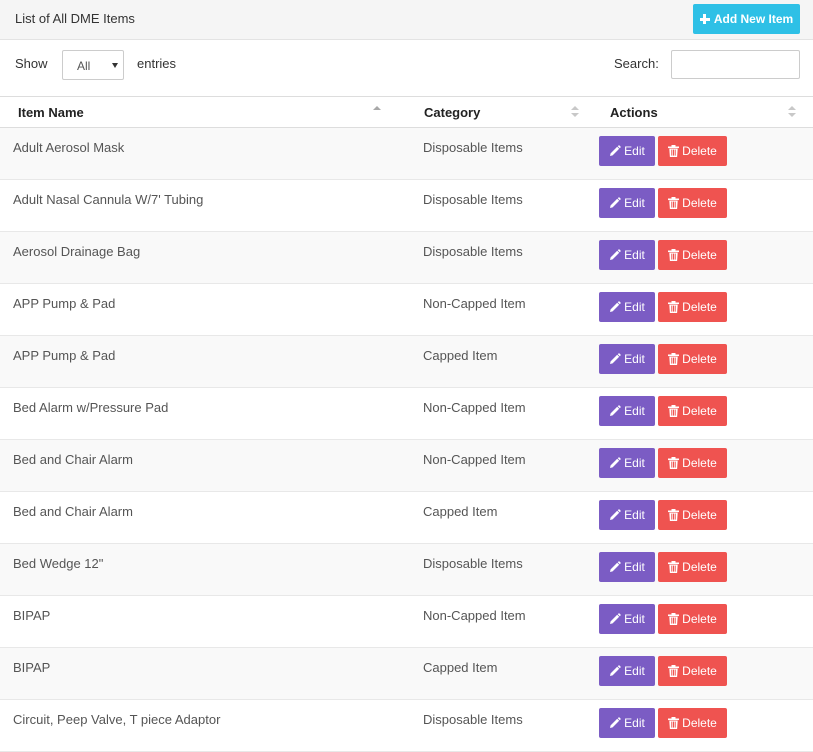 This screenshot has width=813, height=752. What do you see at coordinates (157, 63) in the screenshot?
I see `entries-label: entries` at bounding box center [157, 63].